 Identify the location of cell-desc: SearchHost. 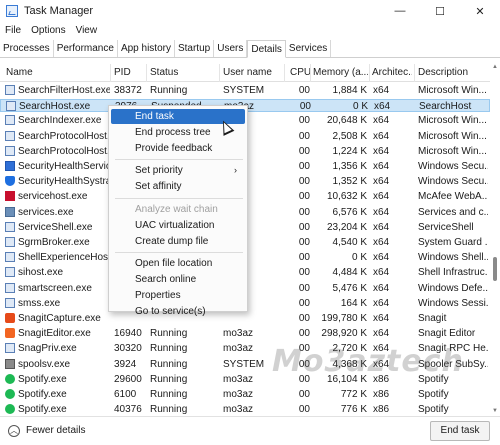
(445, 107).